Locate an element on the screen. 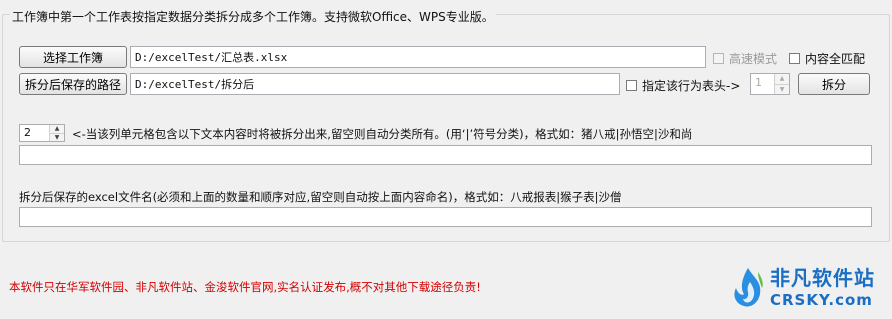 The width and height of the screenshot is (892, 319). watermark-logo: 非凡软件站 CRSKY.com is located at coordinates (802, 285).